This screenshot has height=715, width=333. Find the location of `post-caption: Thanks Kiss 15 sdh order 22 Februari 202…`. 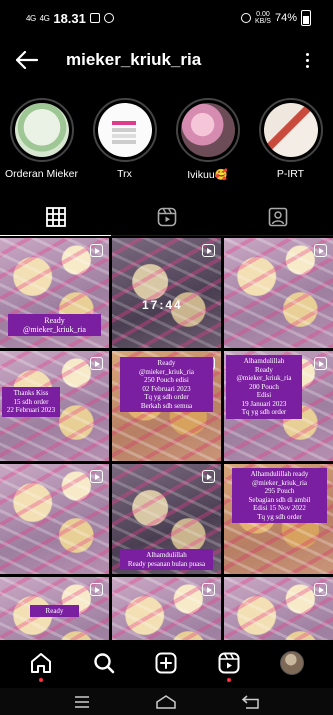

post-caption: Thanks Kiss 15 sdh order 22 Februari 202… is located at coordinates (31, 402).